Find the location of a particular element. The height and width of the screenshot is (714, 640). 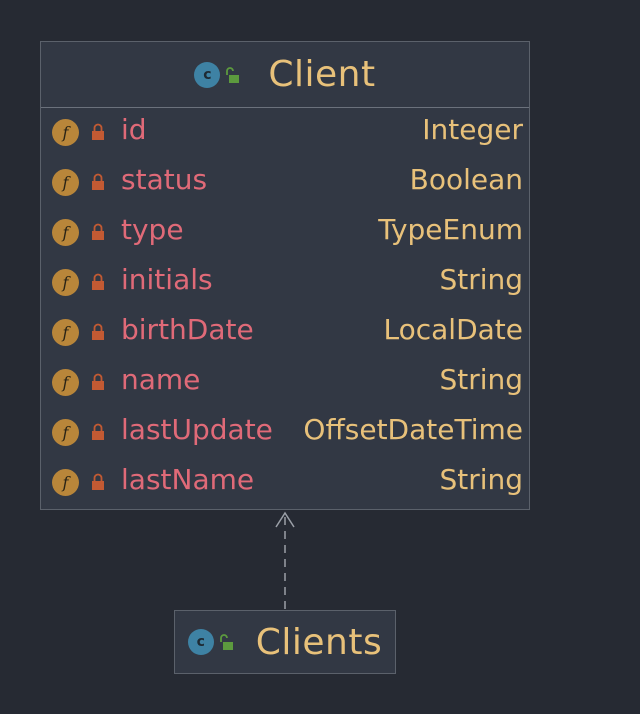

field-name: name is located at coordinates (161, 379).